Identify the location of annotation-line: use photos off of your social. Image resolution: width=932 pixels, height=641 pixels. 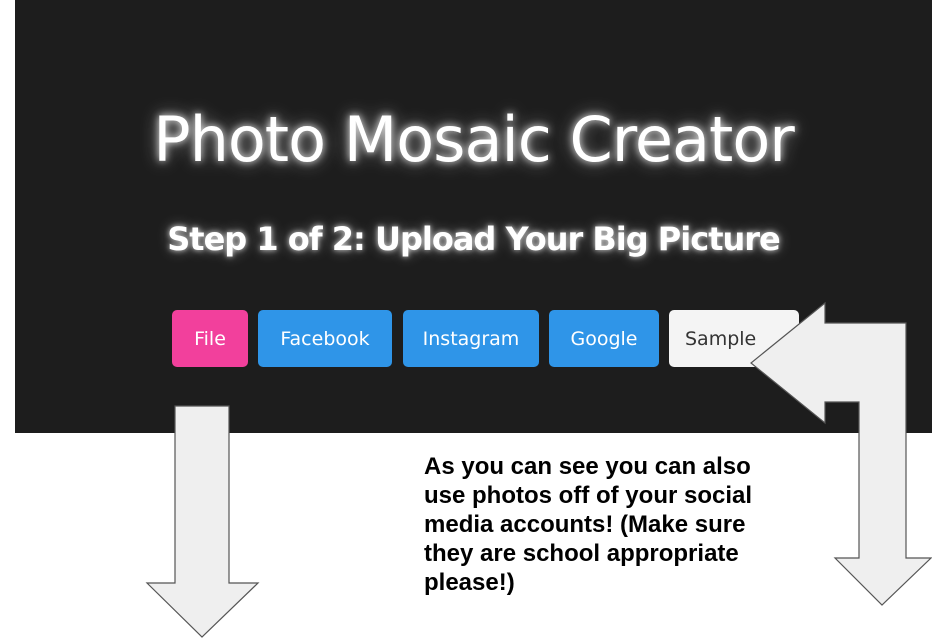
(588, 495).